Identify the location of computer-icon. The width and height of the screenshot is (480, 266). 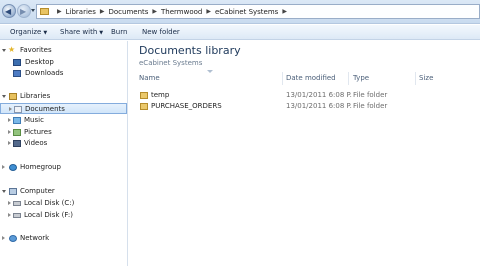
(13, 191).